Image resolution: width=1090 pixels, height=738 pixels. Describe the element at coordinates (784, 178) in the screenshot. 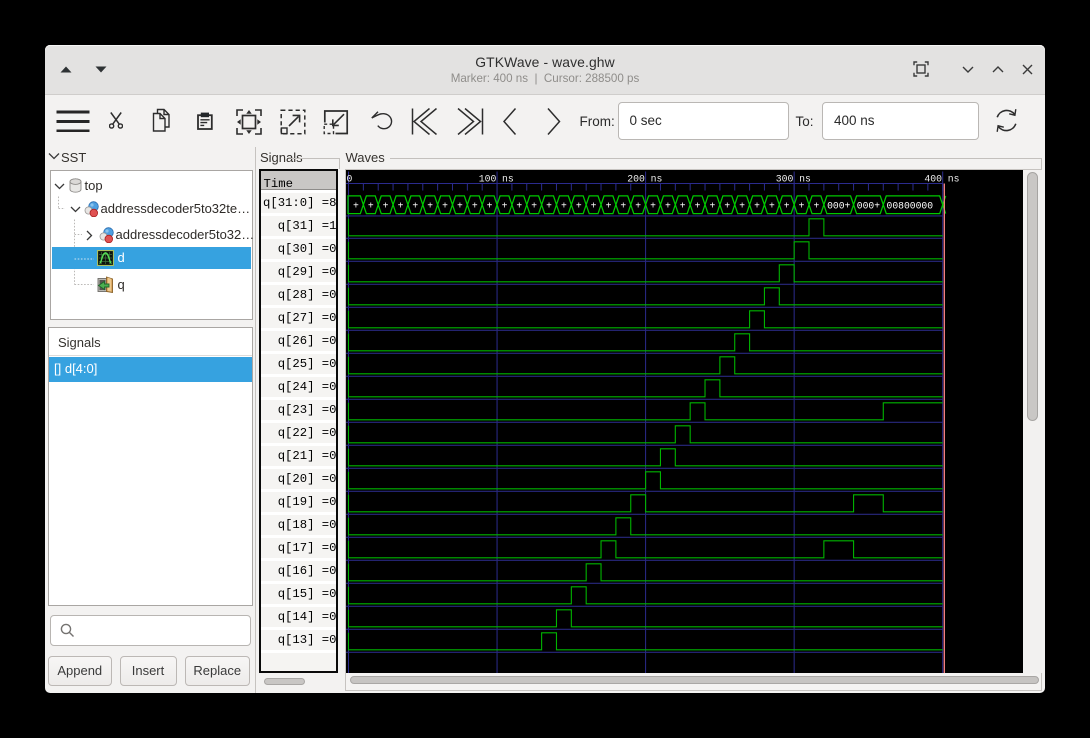

I see `svg-text: 300` at that location.